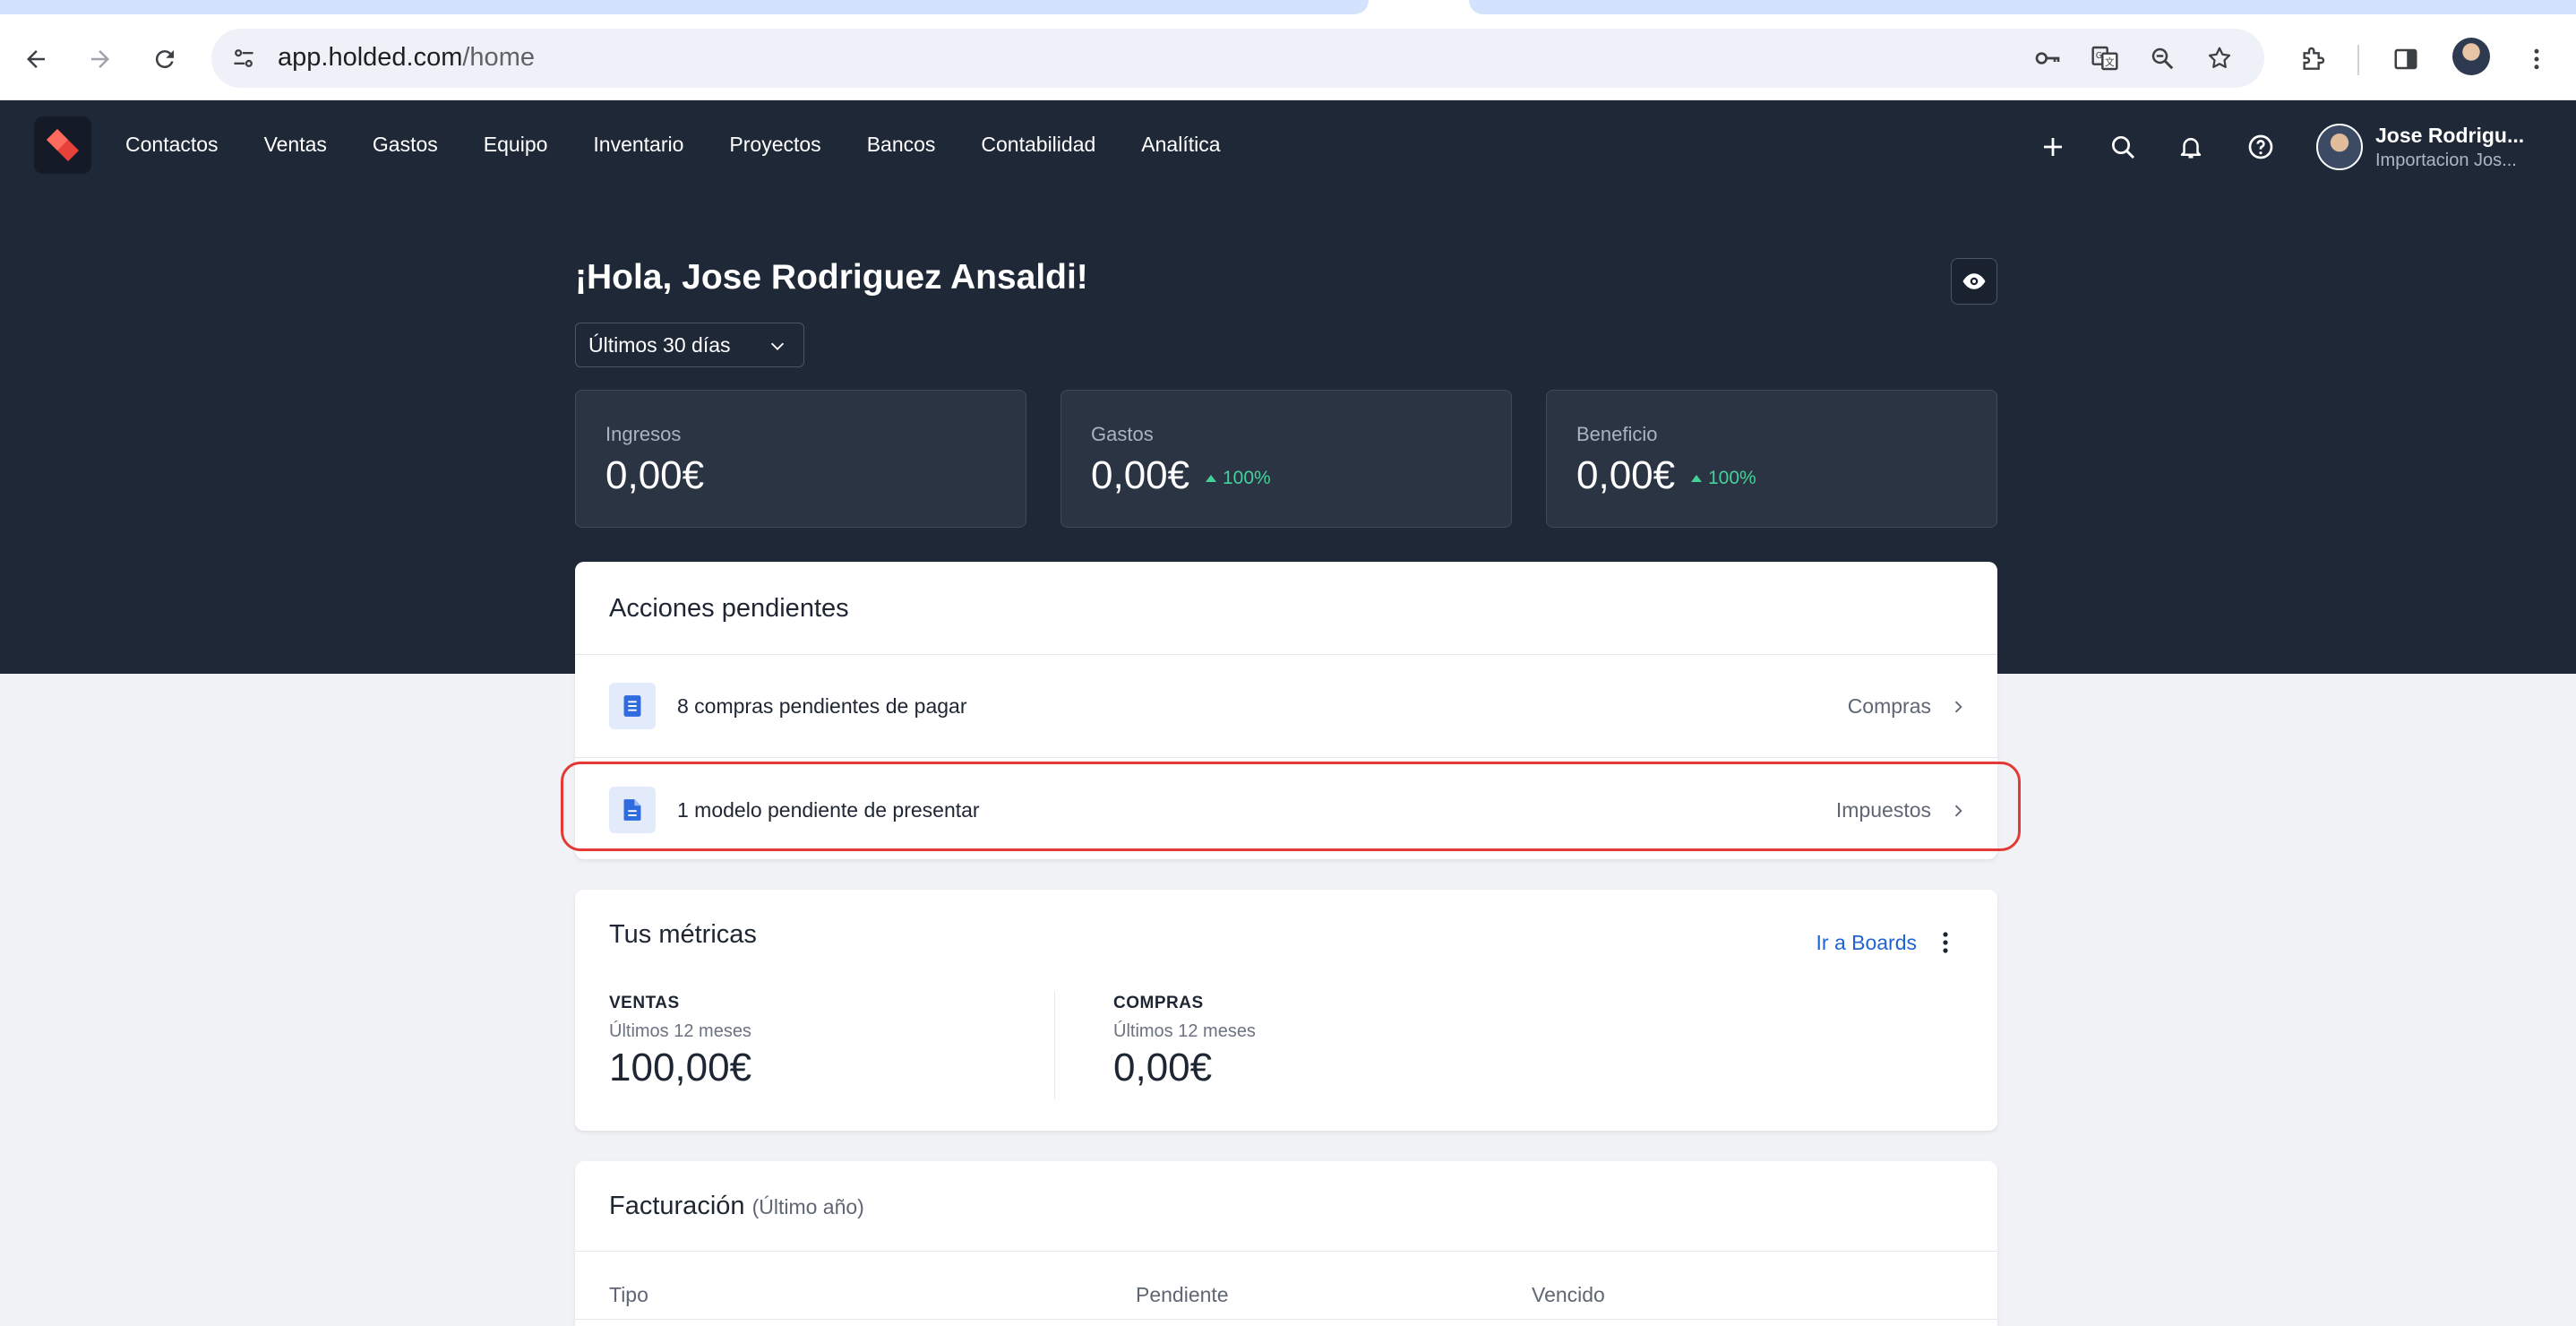 This screenshot has height=1326, width=2576. What do you see at coordinates (2047, 58) in the screenshot?
I see `key-icon` at bounding box center [2047, 58].